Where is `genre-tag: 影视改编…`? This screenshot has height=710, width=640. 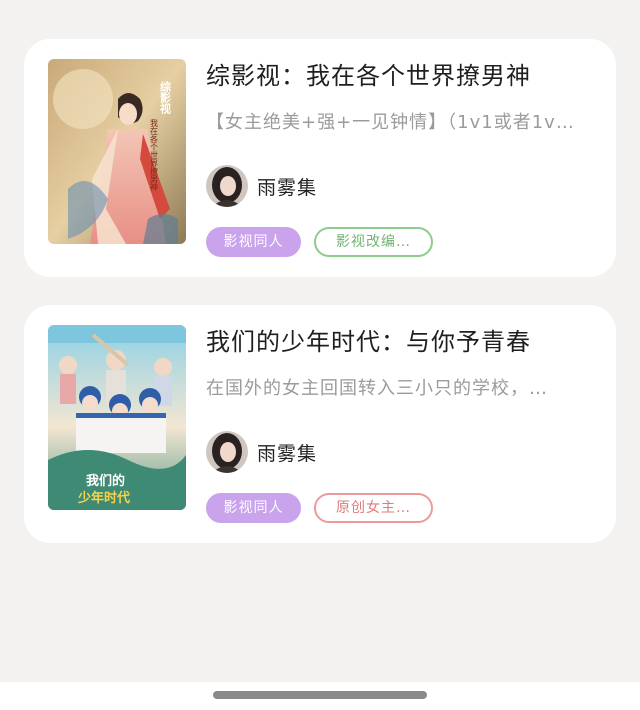 genre-tag: 影视改编… is located at coordinates (373, 242).